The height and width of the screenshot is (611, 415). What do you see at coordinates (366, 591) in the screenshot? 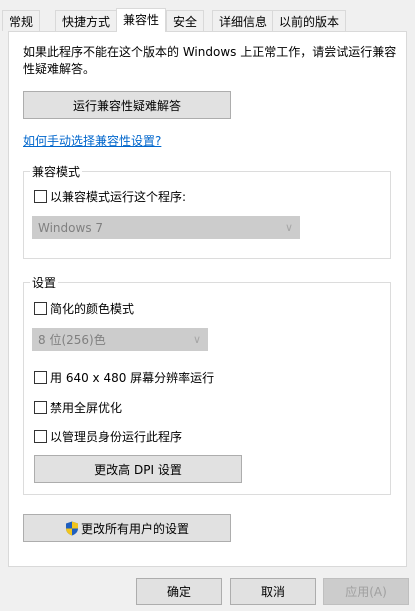
I see `apply-button: 应用(A)` at bounding box center [366, 591].